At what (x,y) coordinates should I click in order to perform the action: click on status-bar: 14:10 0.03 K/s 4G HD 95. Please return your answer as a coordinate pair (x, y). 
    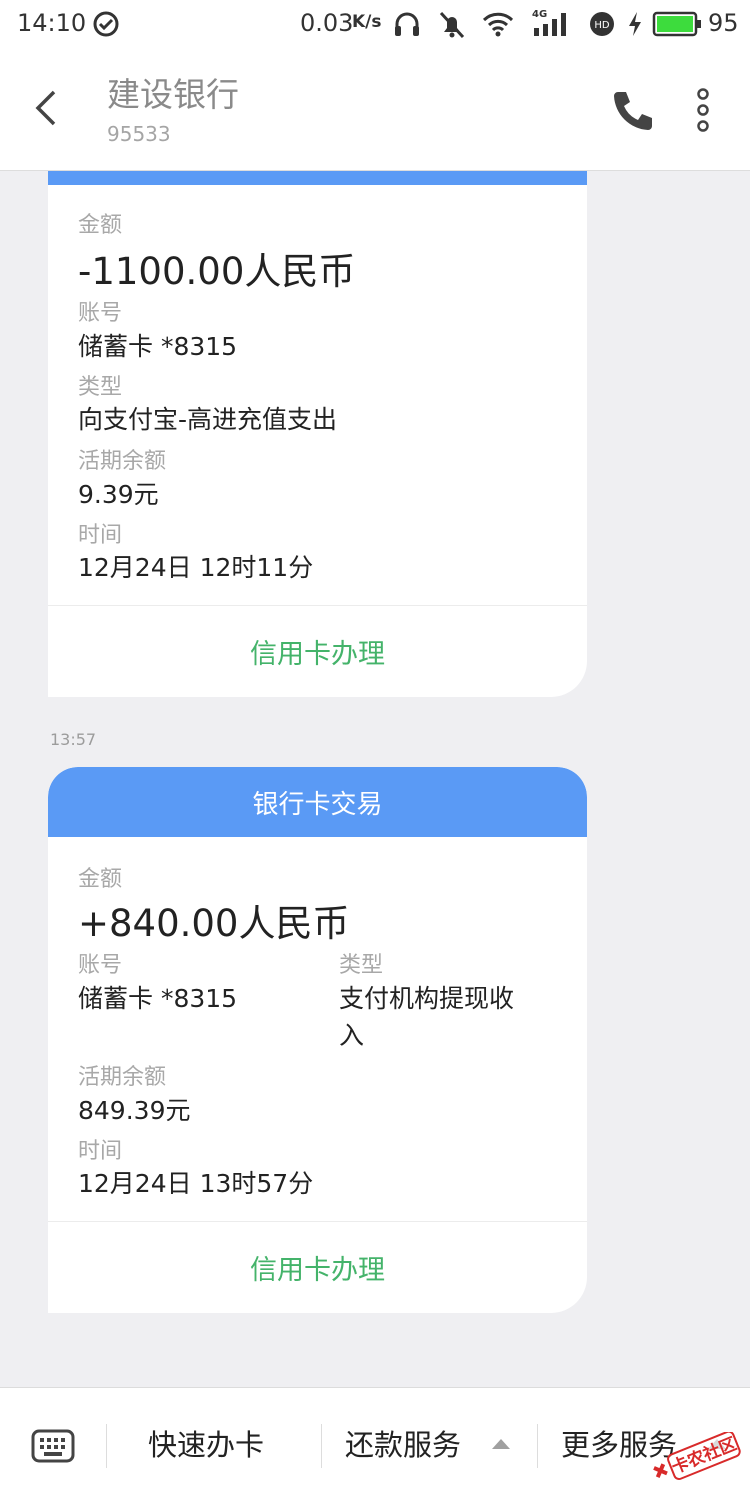
    Looking at the image, I should click on (375, 25).